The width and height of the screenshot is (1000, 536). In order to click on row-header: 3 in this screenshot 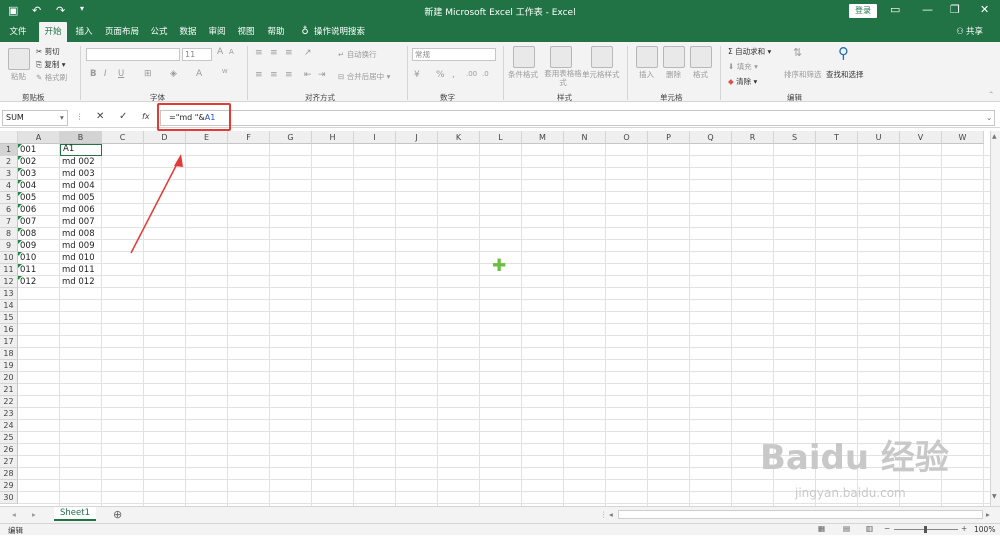, I will do `click(9, 174)`.